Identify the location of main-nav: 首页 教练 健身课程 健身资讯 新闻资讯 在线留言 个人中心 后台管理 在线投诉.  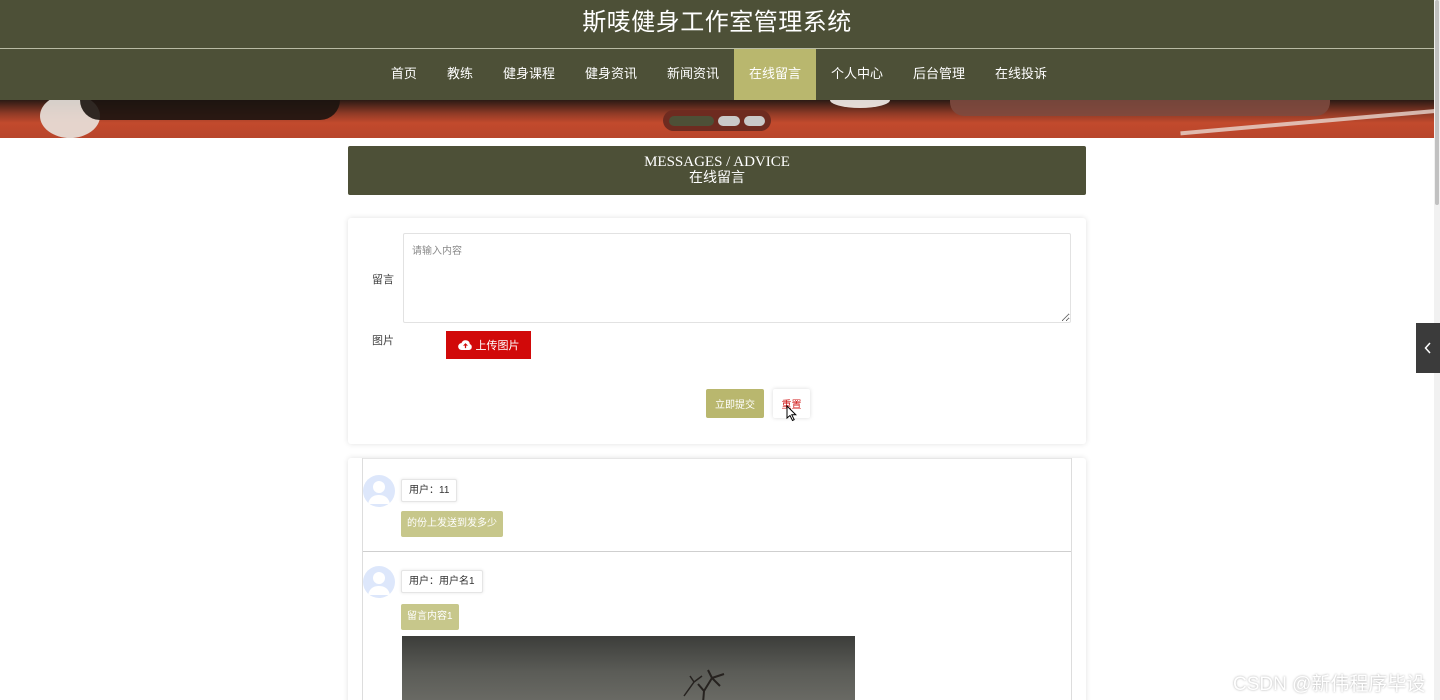
(717, 74).